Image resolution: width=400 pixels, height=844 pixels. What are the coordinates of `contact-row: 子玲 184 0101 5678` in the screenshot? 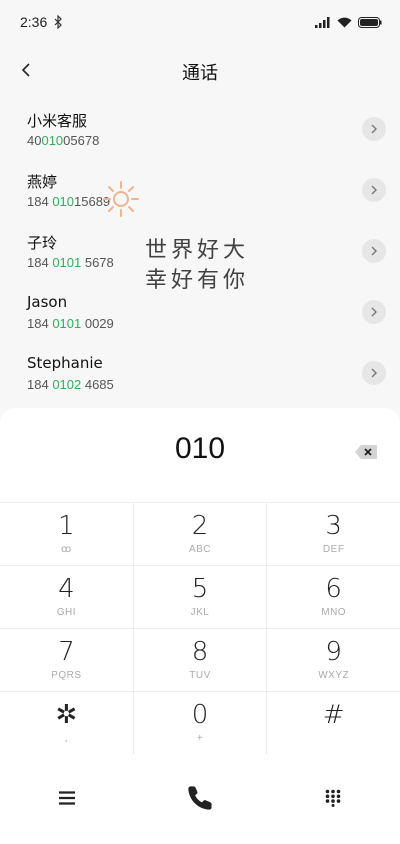 It's located at (200, 250).